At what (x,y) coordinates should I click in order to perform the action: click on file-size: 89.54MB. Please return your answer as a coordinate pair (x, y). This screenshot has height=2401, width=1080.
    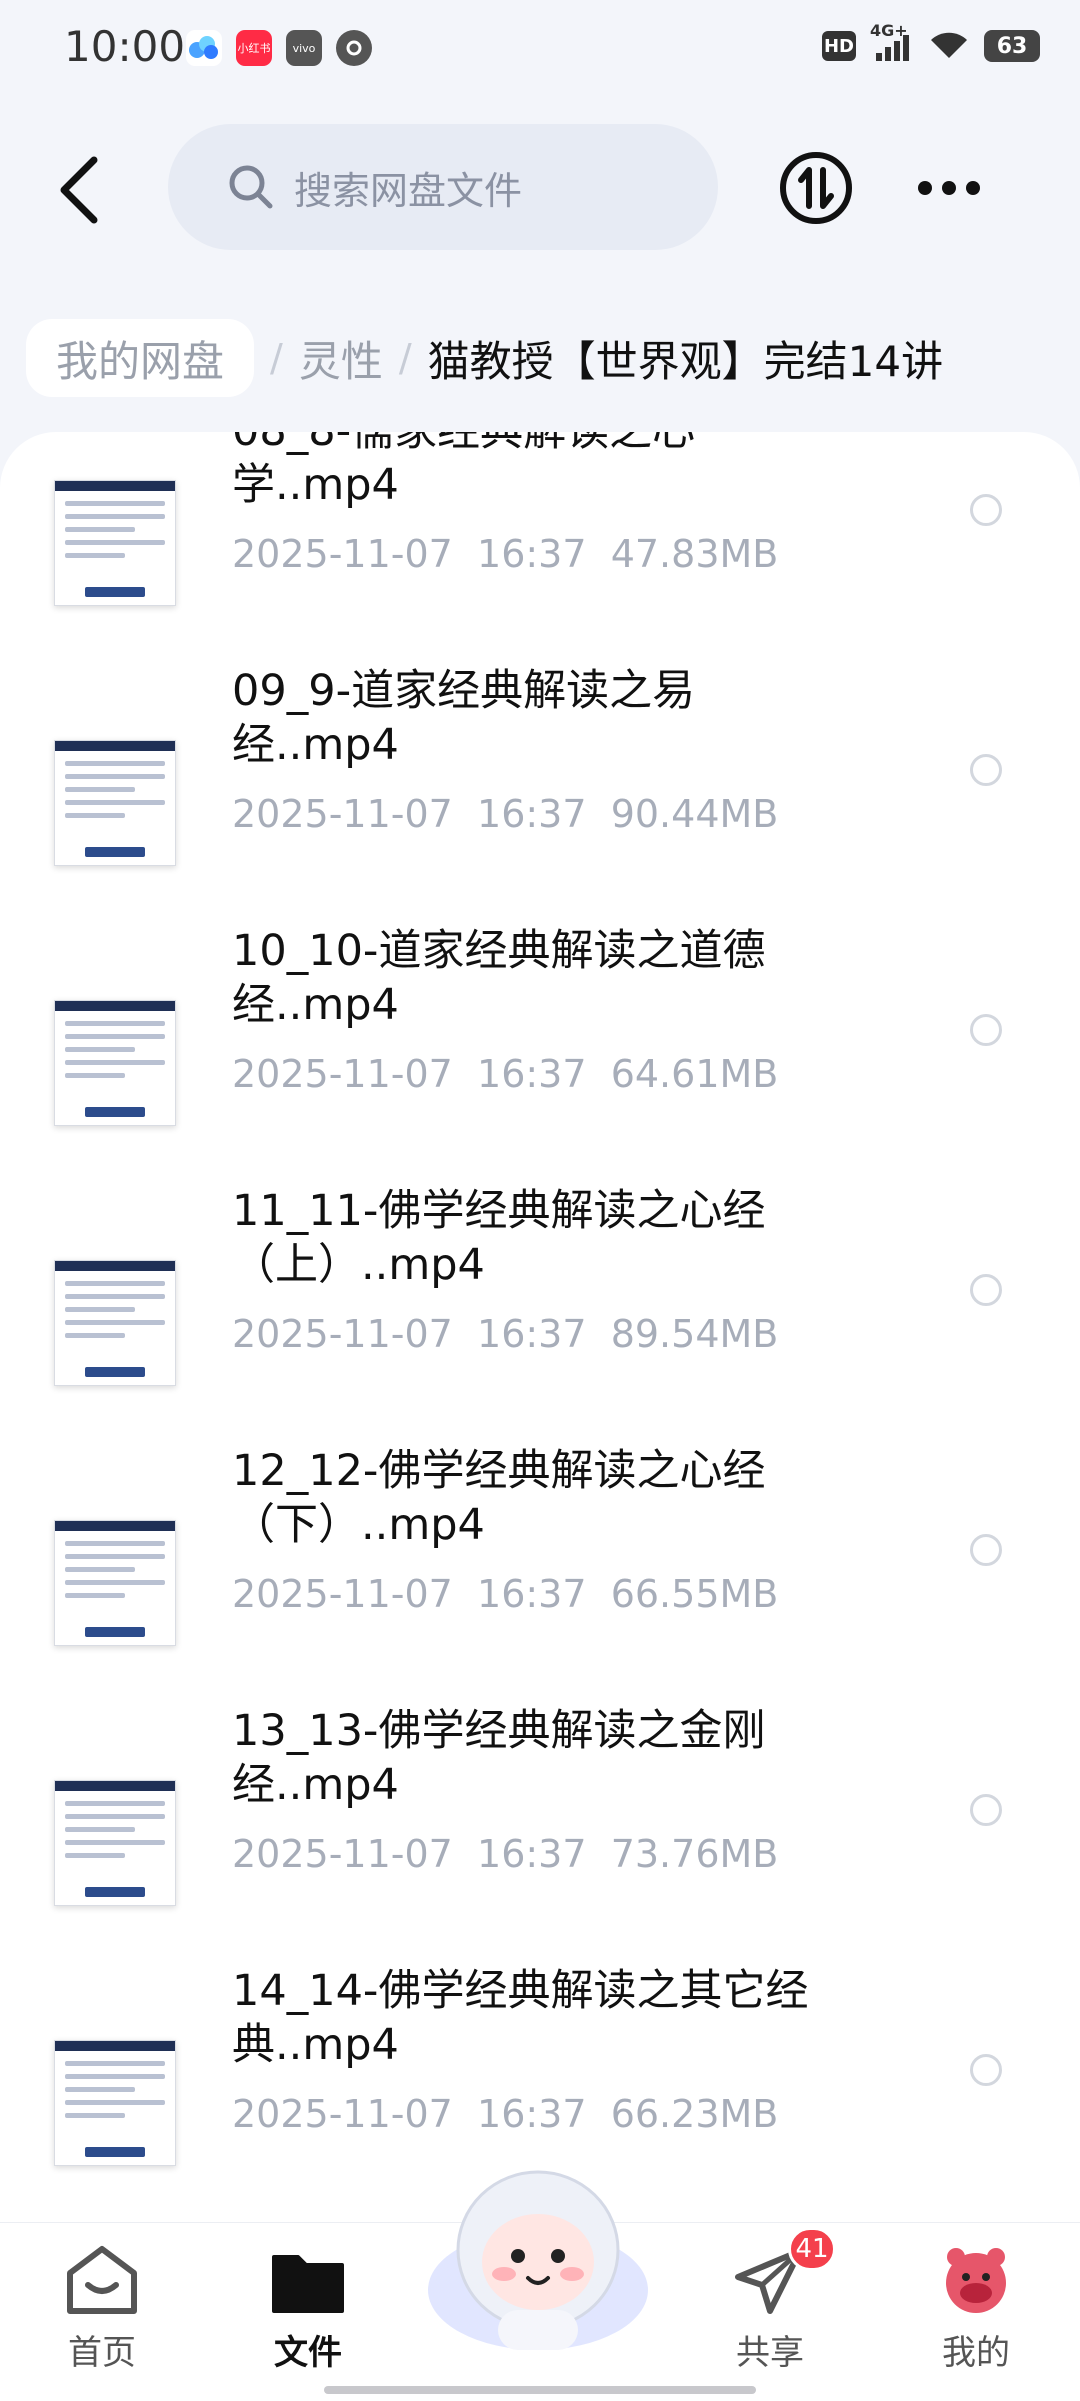
    Looking at the image, I should click on (694, 1334).